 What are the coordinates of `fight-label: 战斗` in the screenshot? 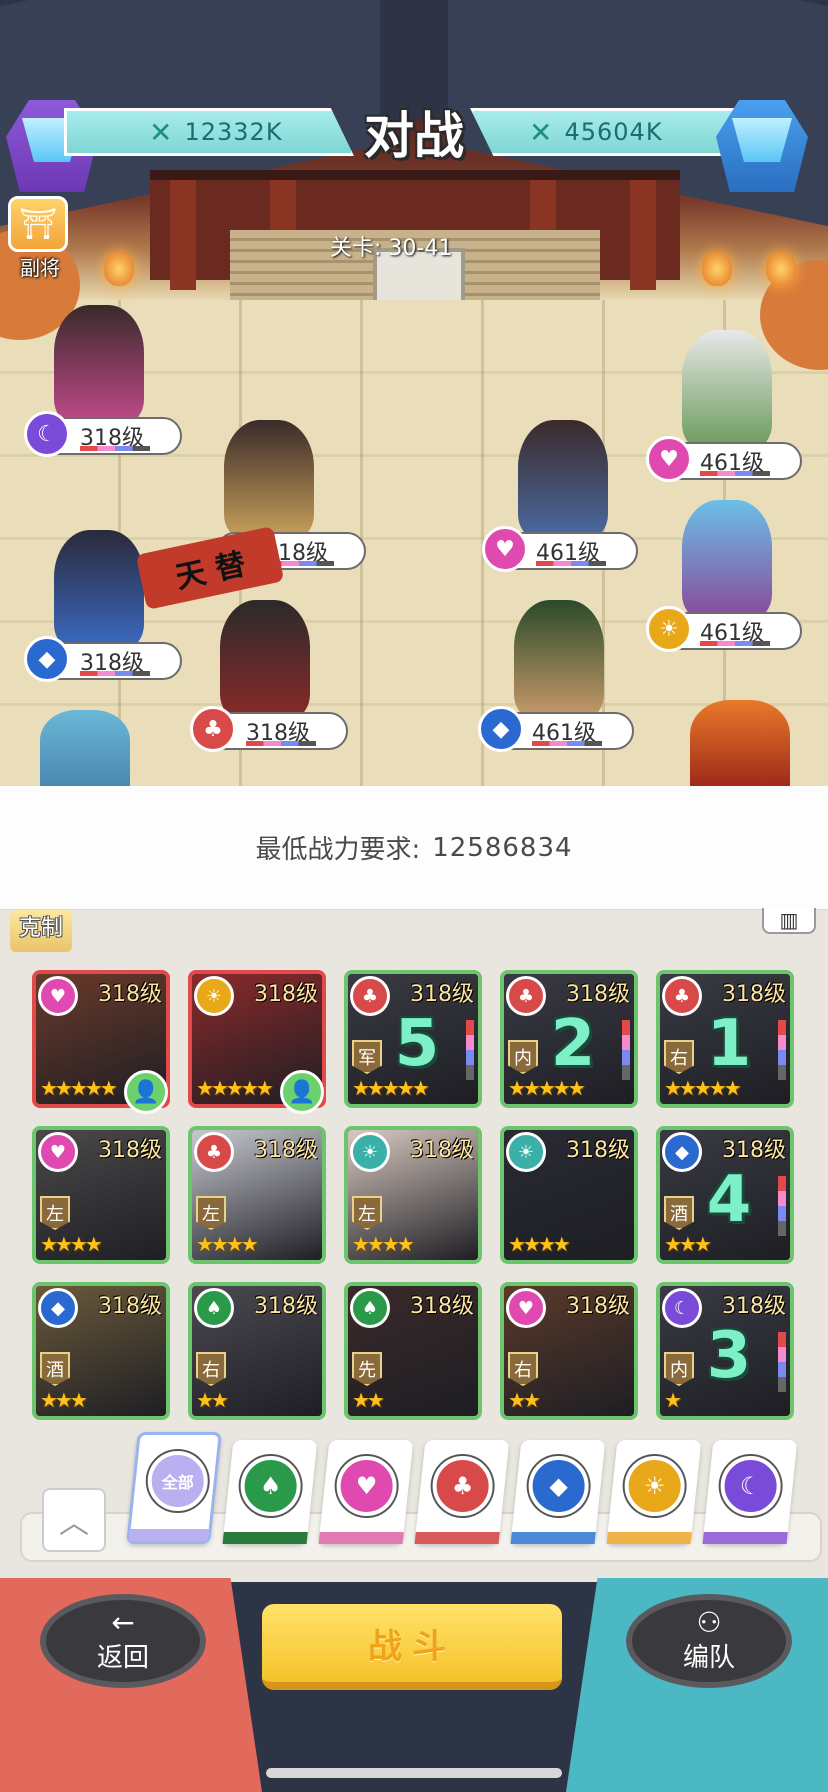 It's located at (412, 1646).